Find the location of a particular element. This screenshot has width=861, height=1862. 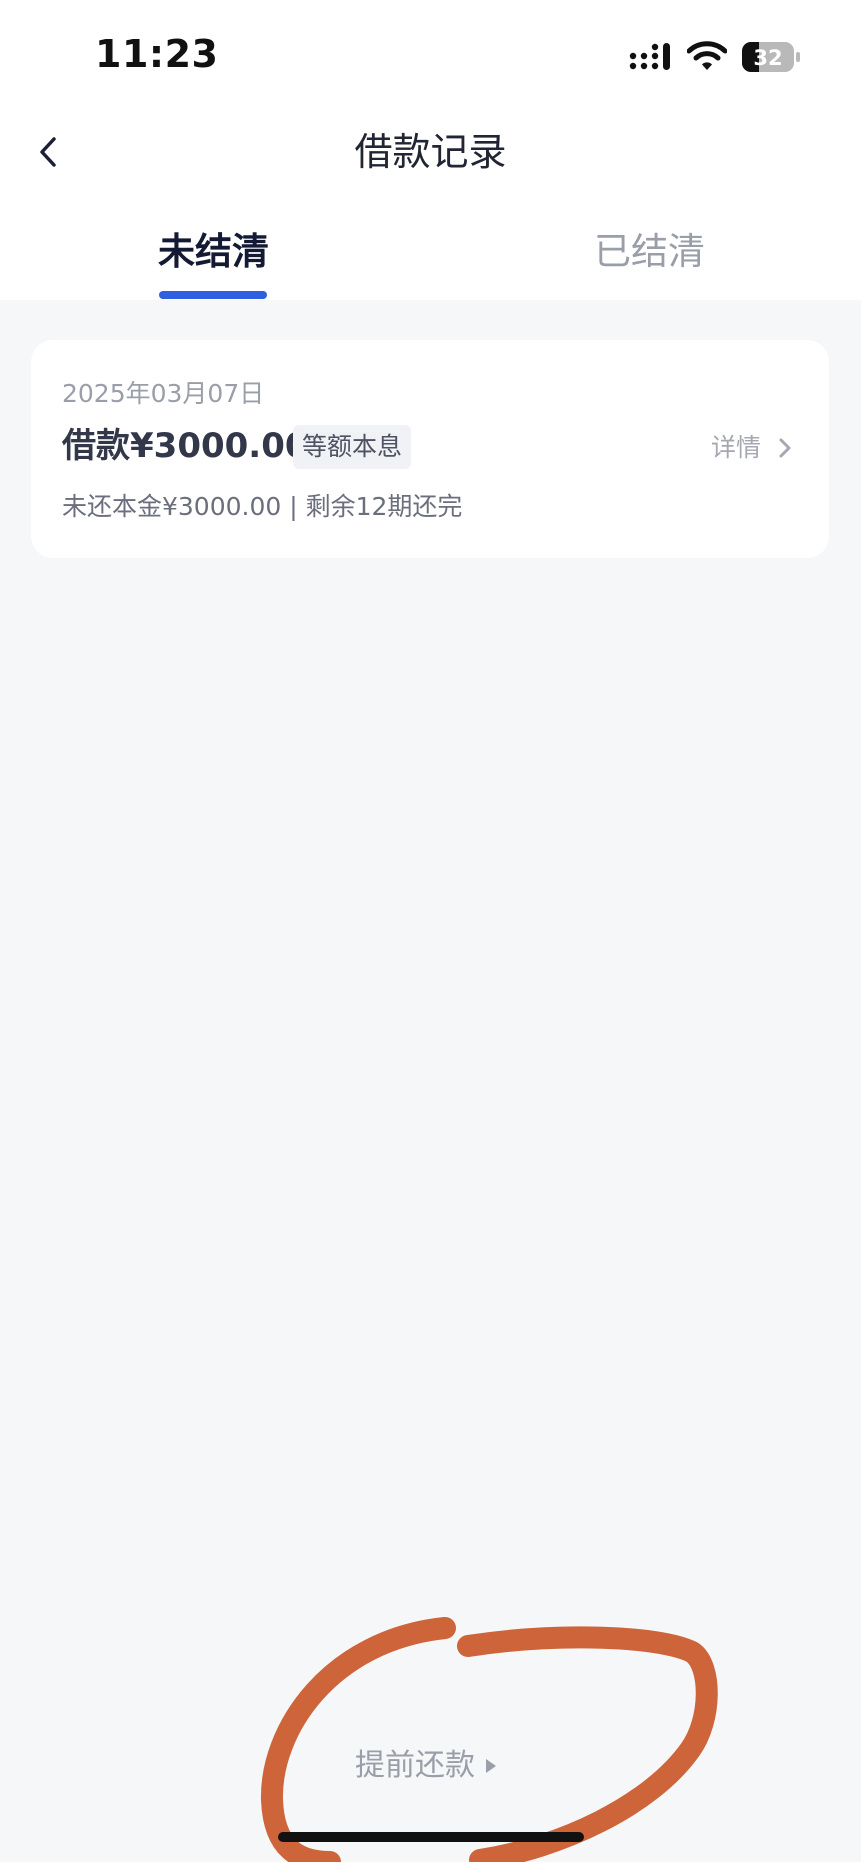

chevron-right-icon is located at coordinates (785, 448).